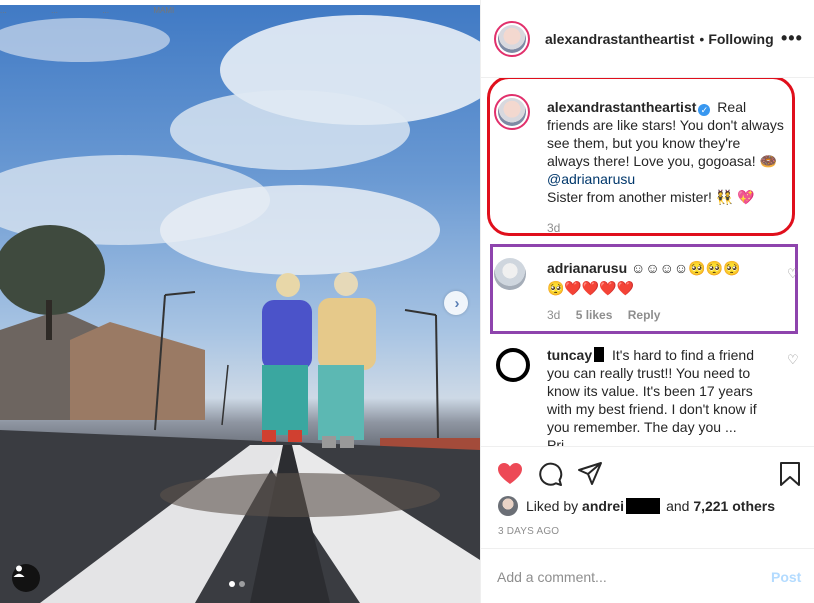  What do you see at coordinates (552, 506) in the screenshot?
I see `liked-by-label: Liked by` at bounding box center [552, 506].